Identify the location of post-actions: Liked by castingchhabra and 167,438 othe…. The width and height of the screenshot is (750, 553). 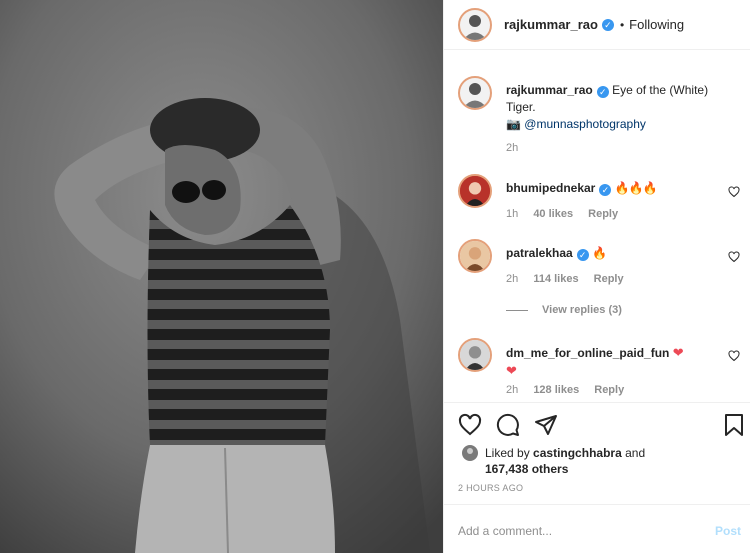
(597, 452).